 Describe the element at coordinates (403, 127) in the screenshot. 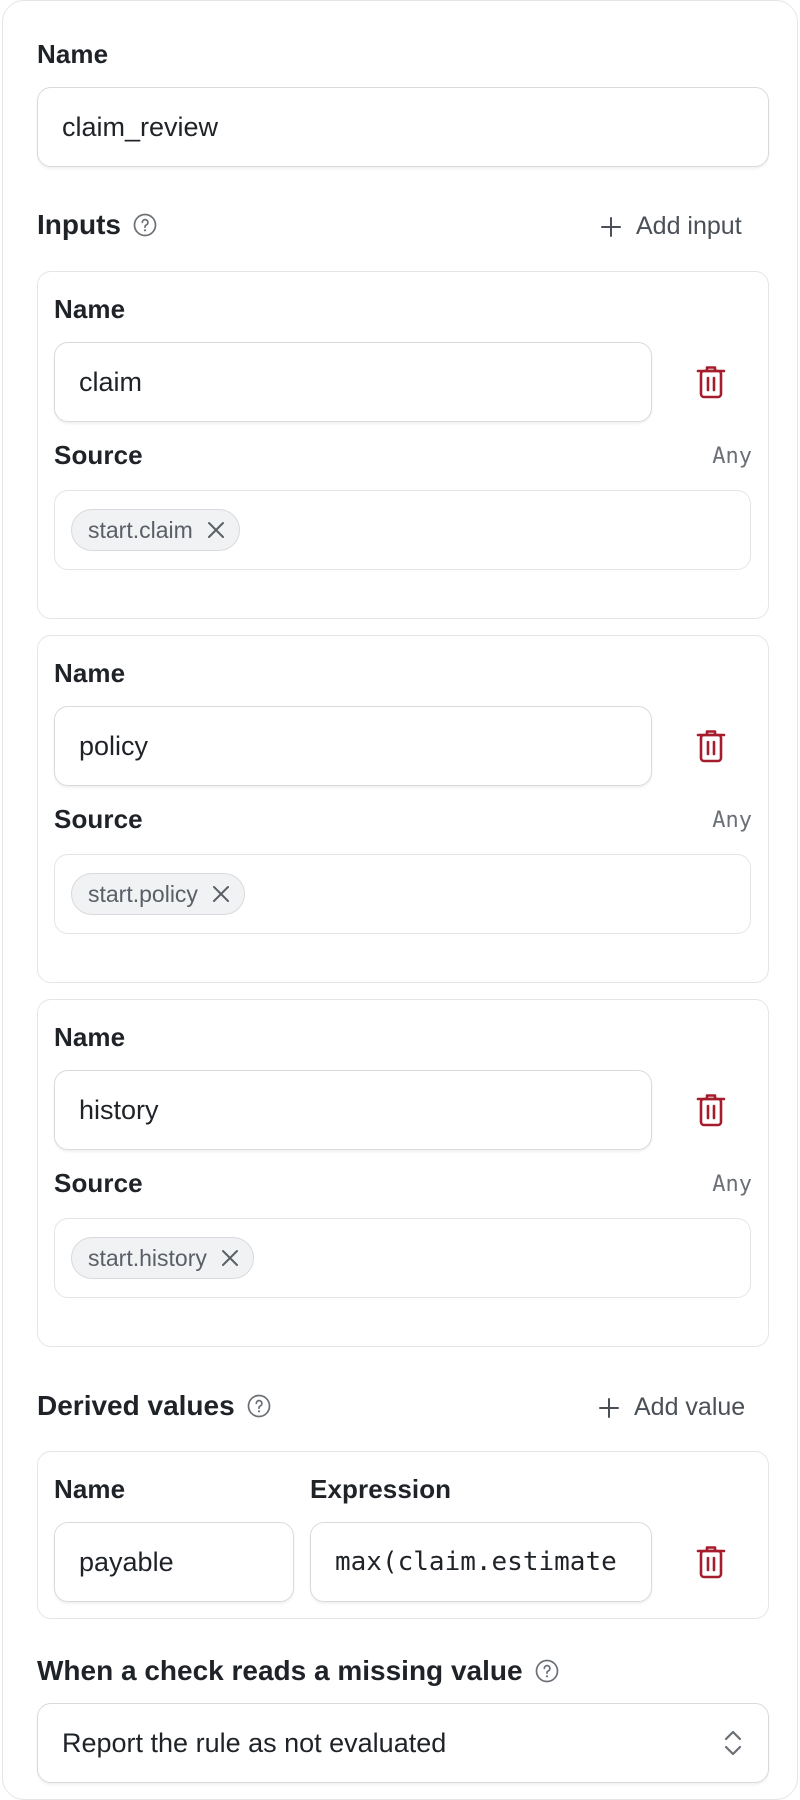

I see `rule-name-input: claim_review` at that location.